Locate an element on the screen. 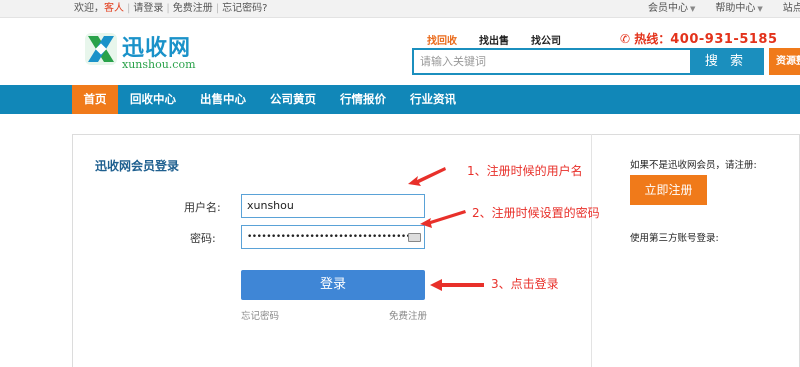 Image resolution: width=800 pixels, height=367 pixels. member-center-menu: 会员中心 ▼ is located at coordinates (671, 8).